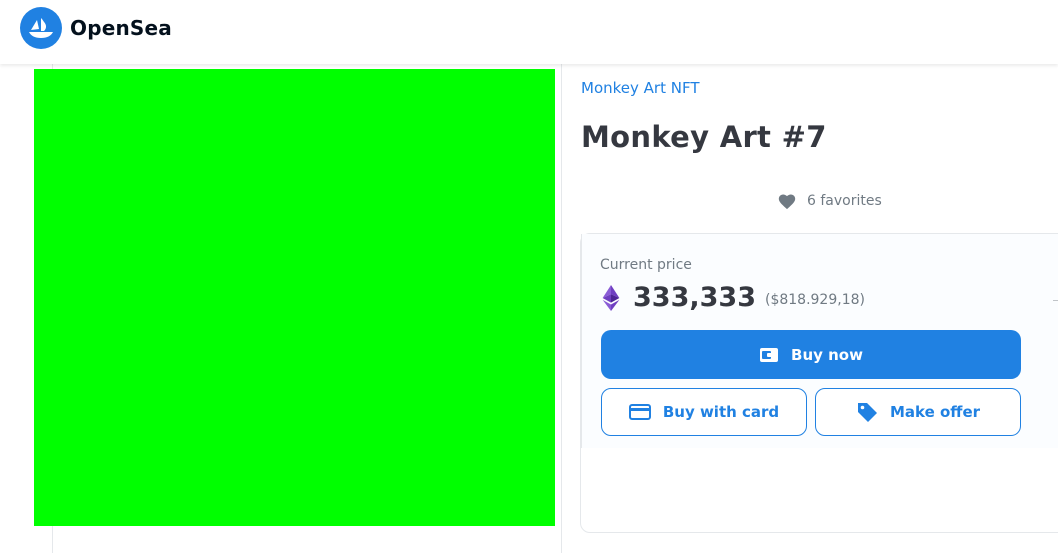  What do you see at coordinates (1055, 300) in the screenshot?
I see `divider` at bounding box center [1055, 300].